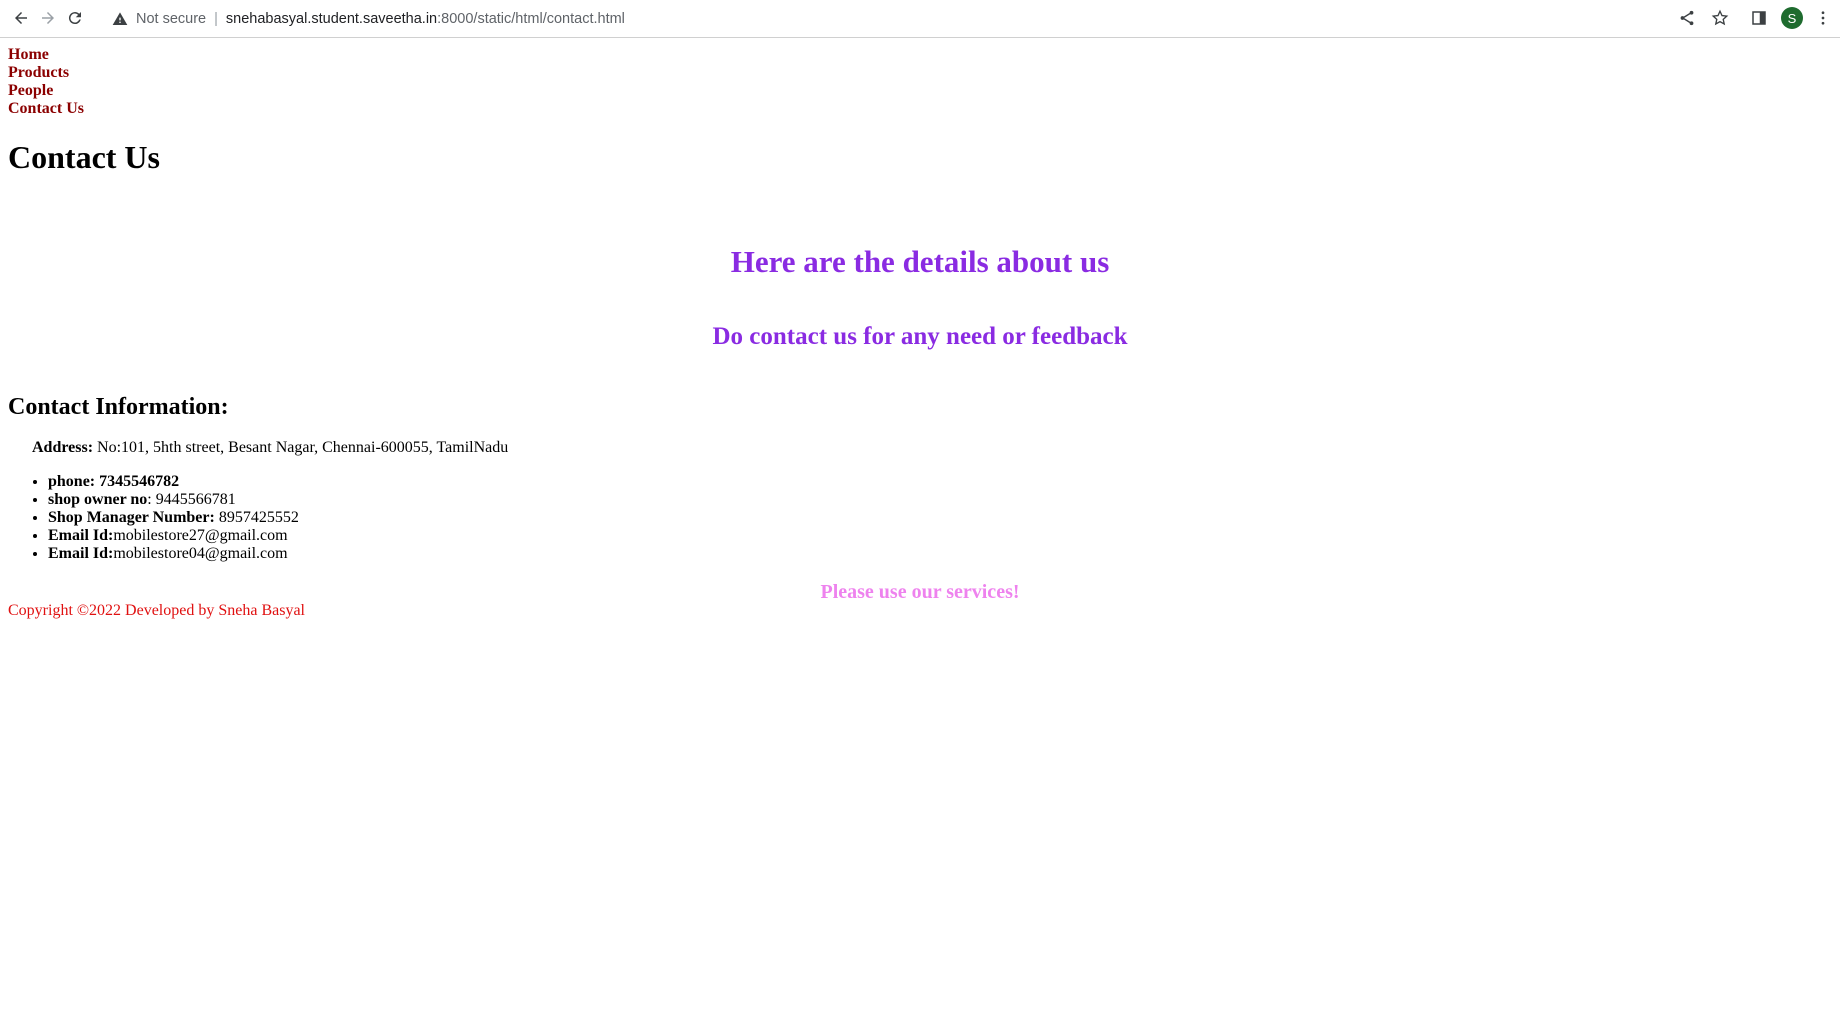  I want to click on side-panel-icon, so click(1759, 18).